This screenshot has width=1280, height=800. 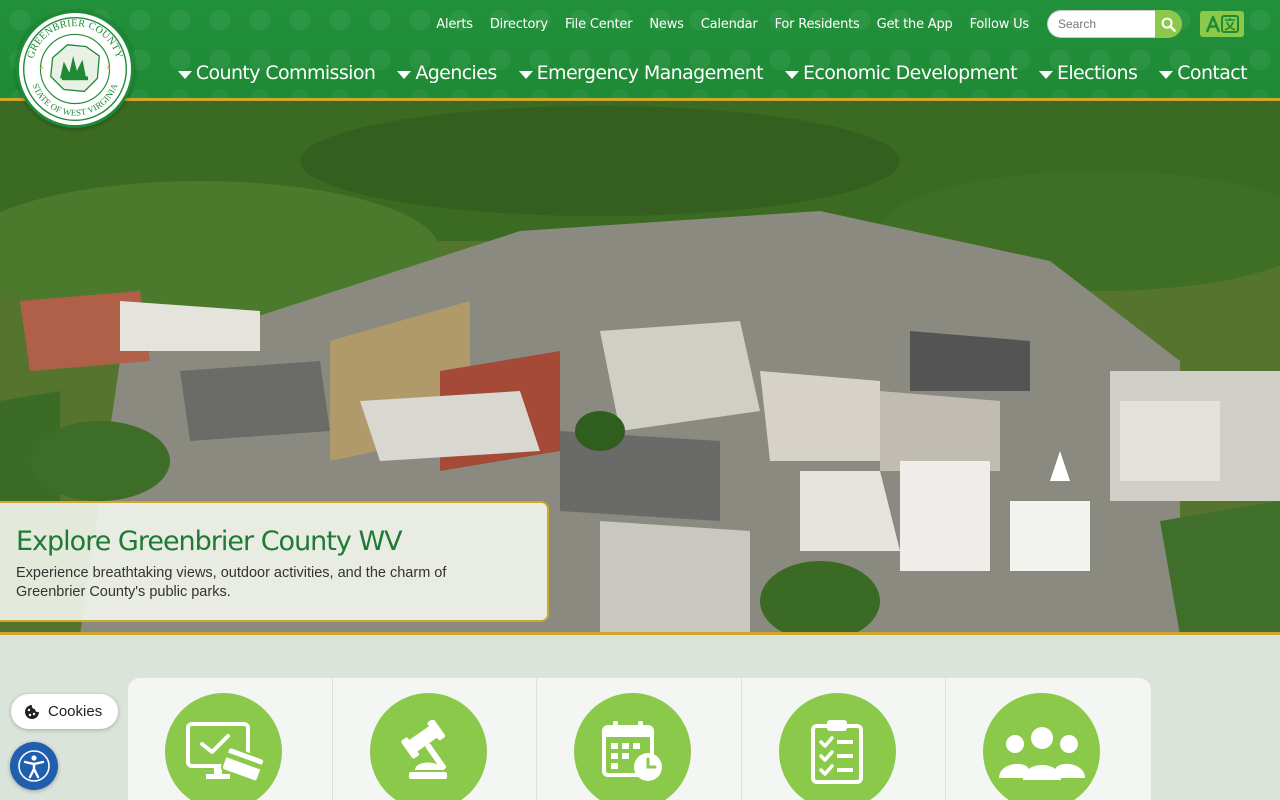 I want to click on util-link-get-the-app: Get the App, so click(x=915, y=24).